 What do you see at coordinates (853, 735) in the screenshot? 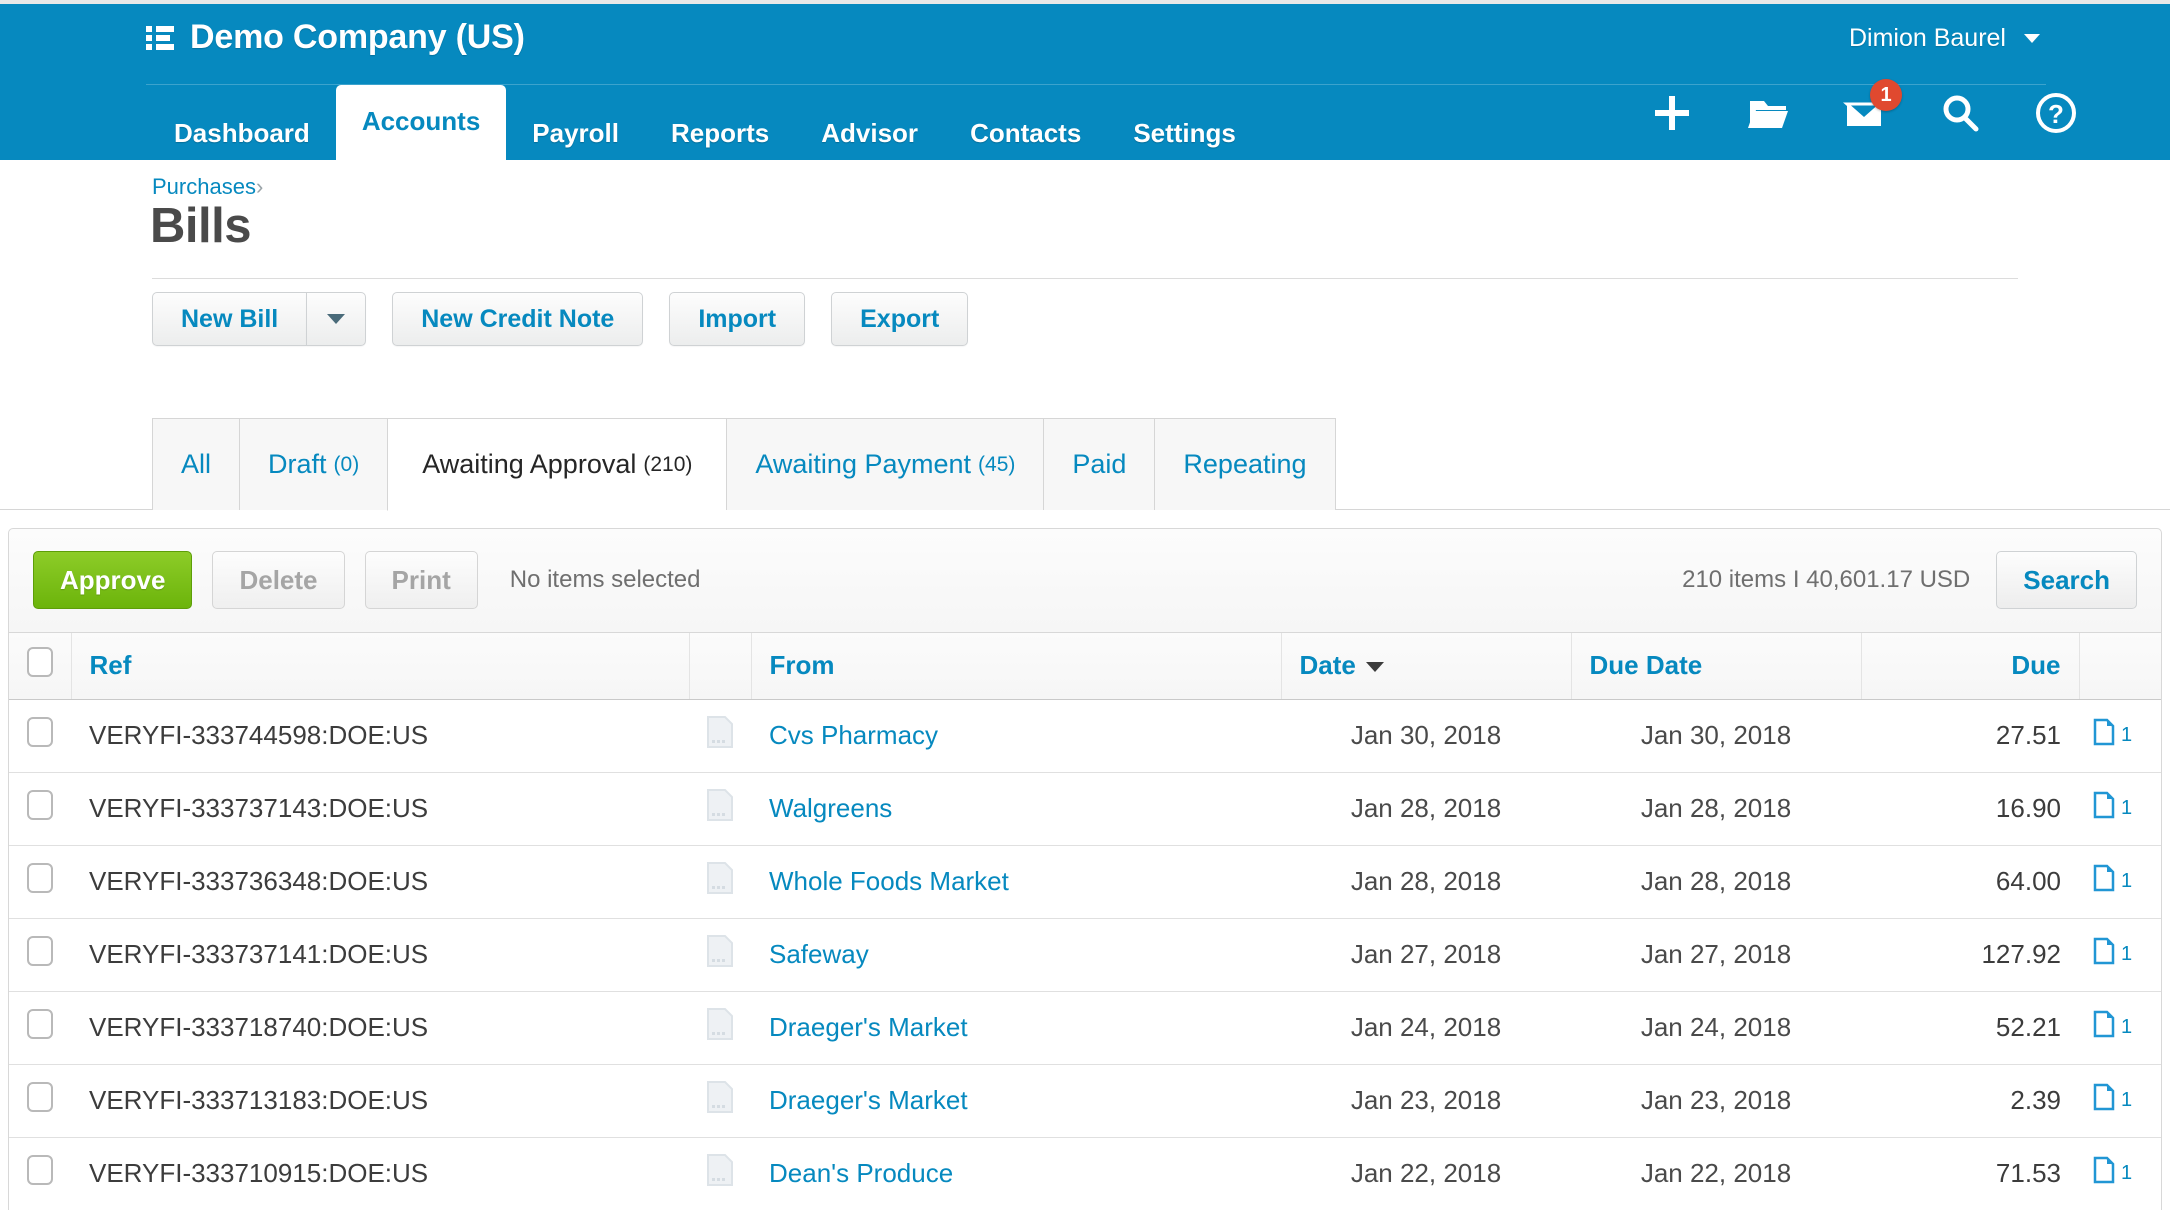
I see `supplier-link: Cvs Pharmacy` at bounding box center [853, 735].